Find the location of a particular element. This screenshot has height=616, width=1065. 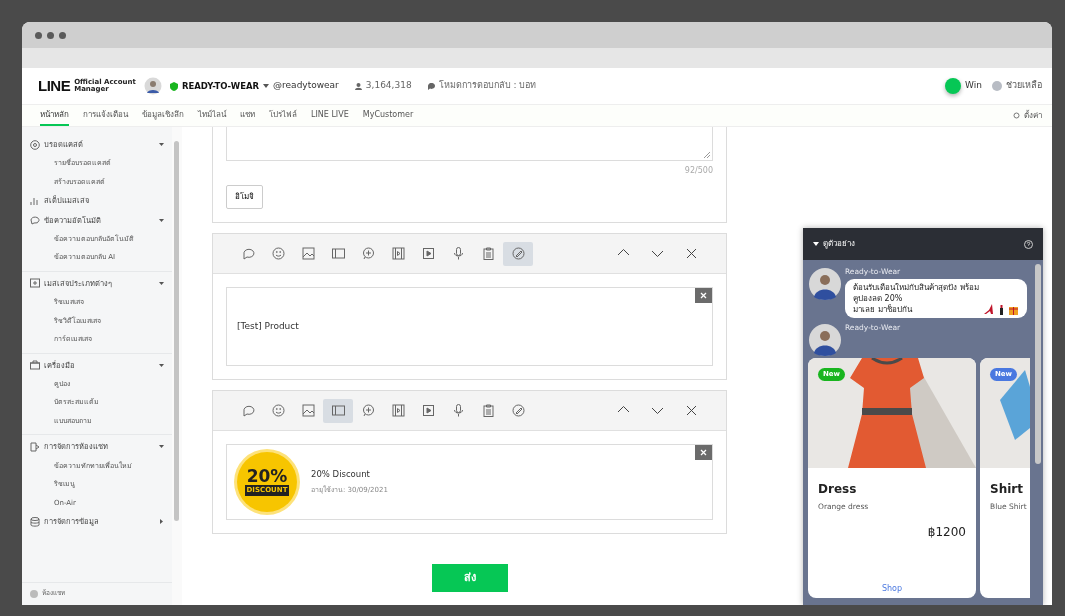

nav-tab: การแจ้งเตือน is located at coordinates (105, 115).